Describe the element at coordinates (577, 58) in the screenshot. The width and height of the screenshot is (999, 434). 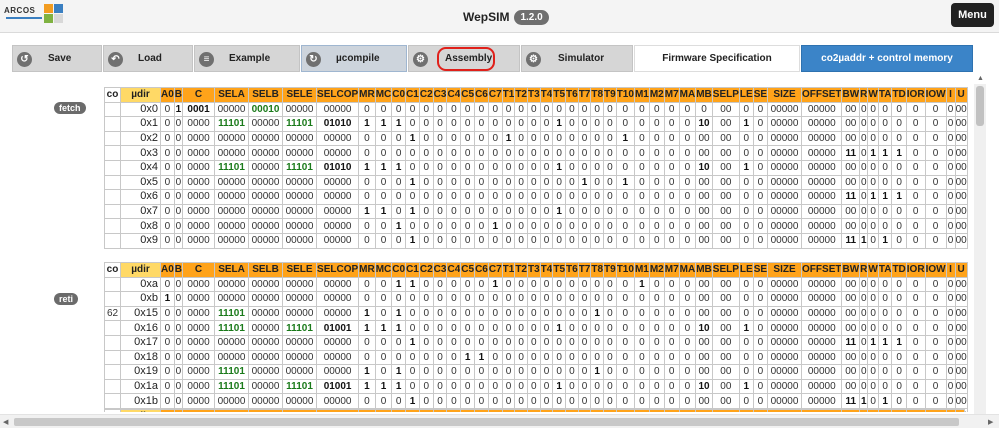
I see `simulator-button: ⚙ Simulator` at that location.